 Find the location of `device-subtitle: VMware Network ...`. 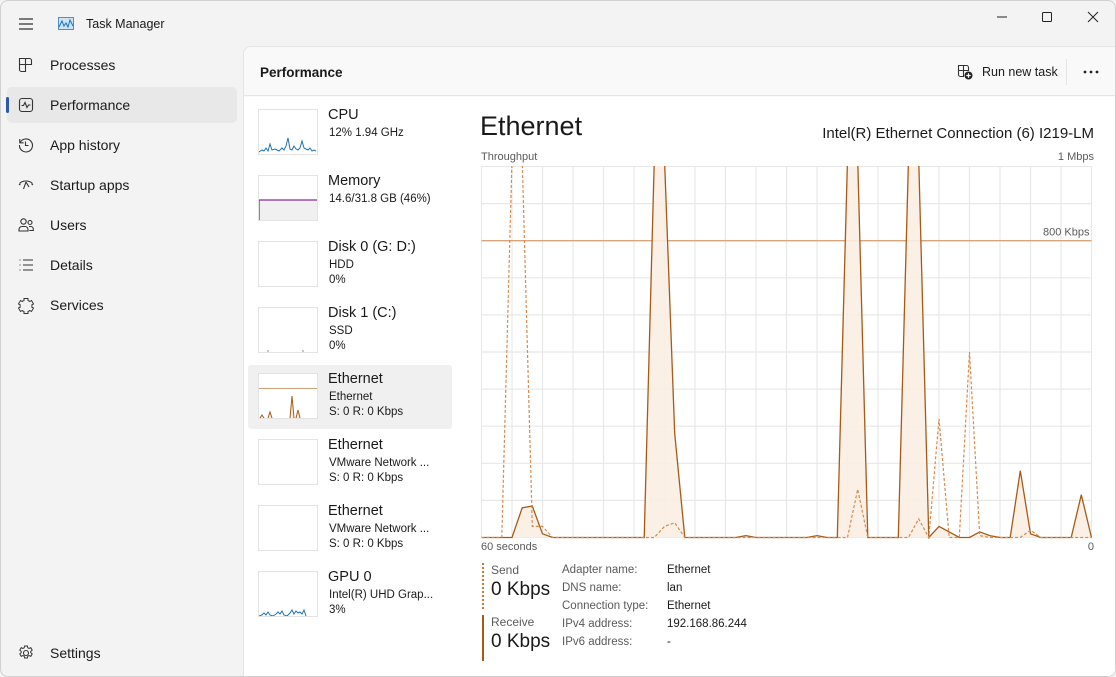

device-subtitle: VMware Network ... is located at coordinates (379, 529).